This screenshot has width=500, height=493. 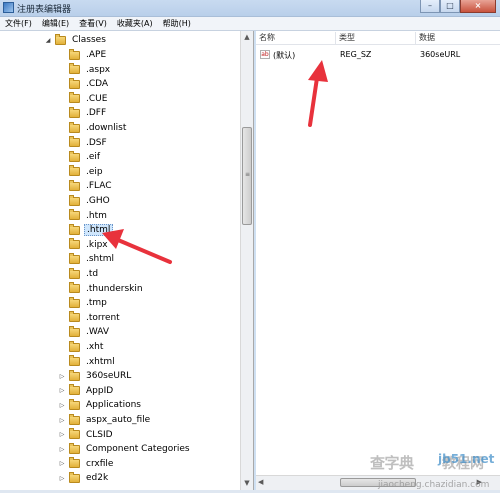 What do you see at coordinates (356, 54) in the screenshot?
I see `value-type: REG_SZ` at bounding box center [356, 54].